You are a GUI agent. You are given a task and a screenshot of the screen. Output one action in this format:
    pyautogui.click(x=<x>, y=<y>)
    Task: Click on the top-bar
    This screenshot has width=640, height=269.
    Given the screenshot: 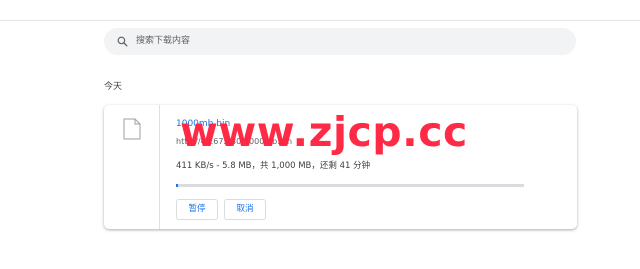 What is the action you would take?
    pyautogui.click(x=320, y=10)
    